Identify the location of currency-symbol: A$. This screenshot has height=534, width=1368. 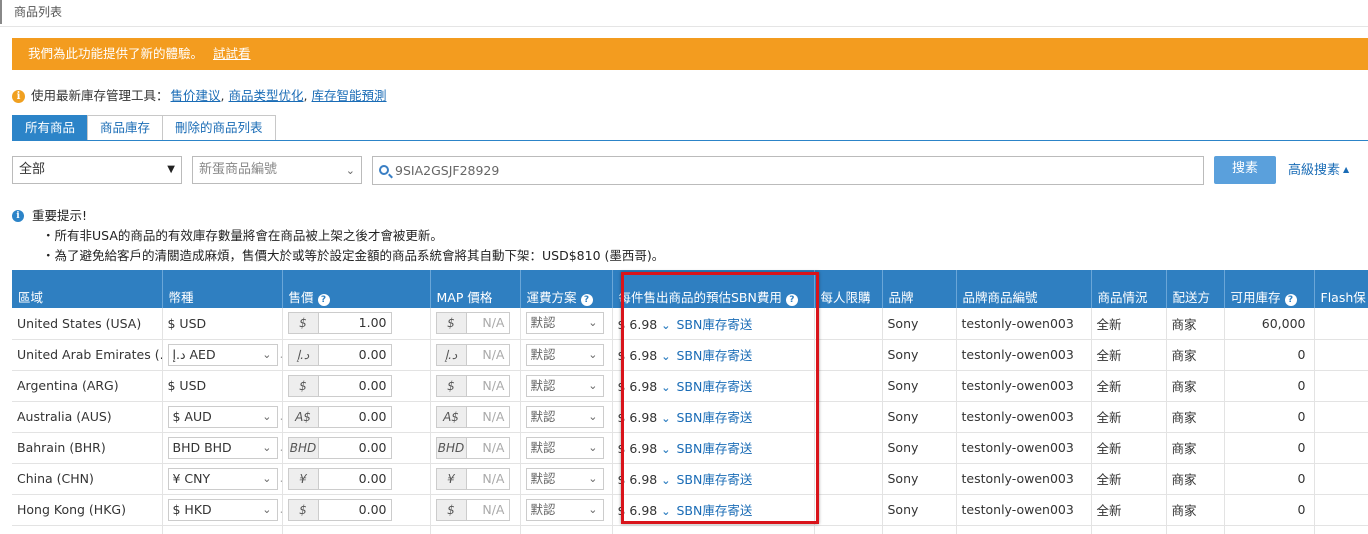
(451, 416).